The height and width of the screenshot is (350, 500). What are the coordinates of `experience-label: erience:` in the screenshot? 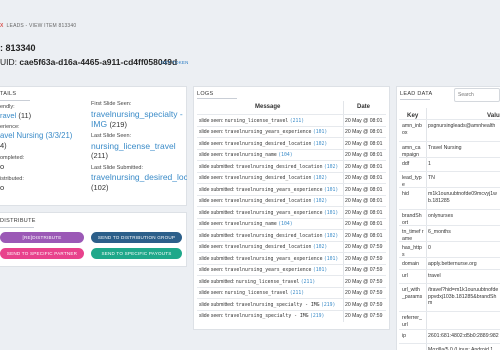 It's located at (10, 127).